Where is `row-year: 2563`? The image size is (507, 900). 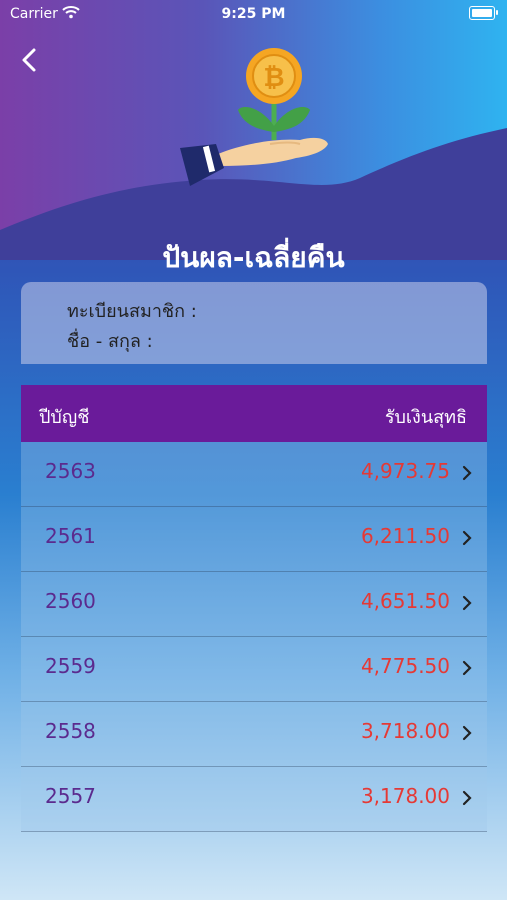
row-year: 2563 is located at coordinates (70, 471).